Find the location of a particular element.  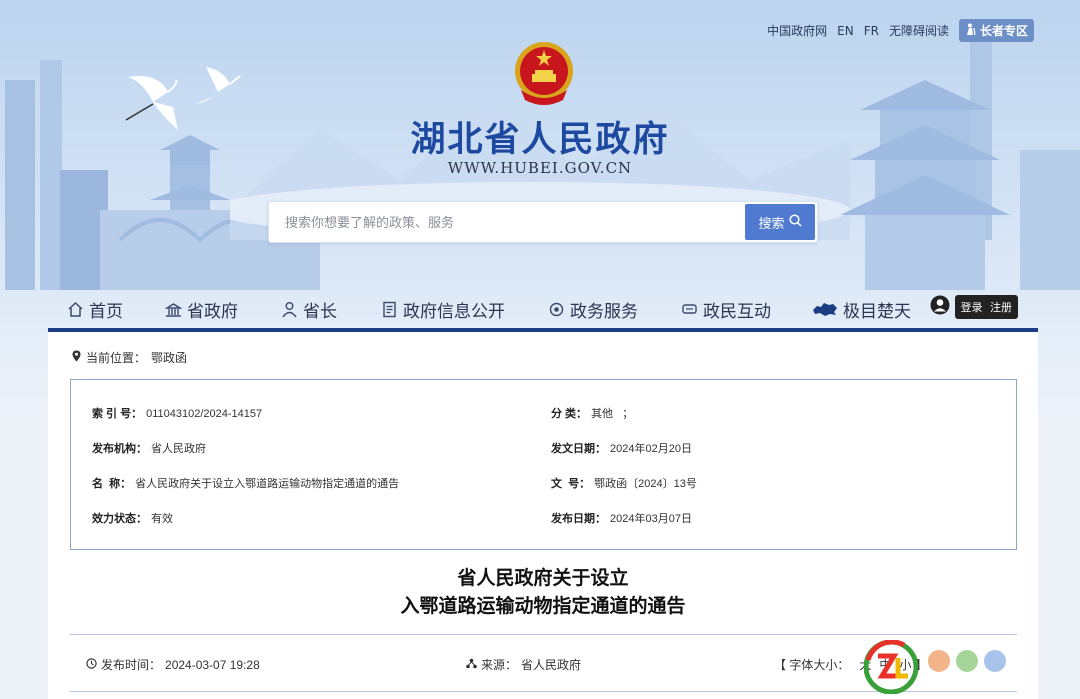

meta-name-label: 名 称： is located at coordinates (112, 484).